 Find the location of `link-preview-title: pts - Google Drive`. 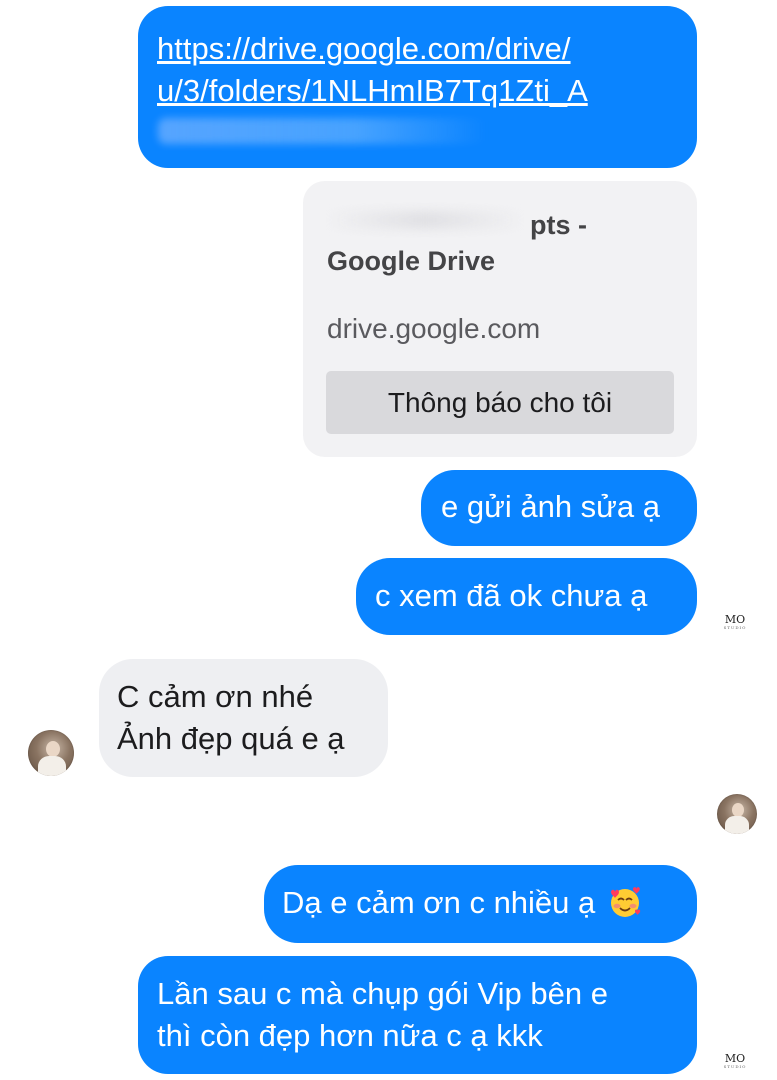

link-preview-title: pts - Google Drive is located at coordinates (477, 243).